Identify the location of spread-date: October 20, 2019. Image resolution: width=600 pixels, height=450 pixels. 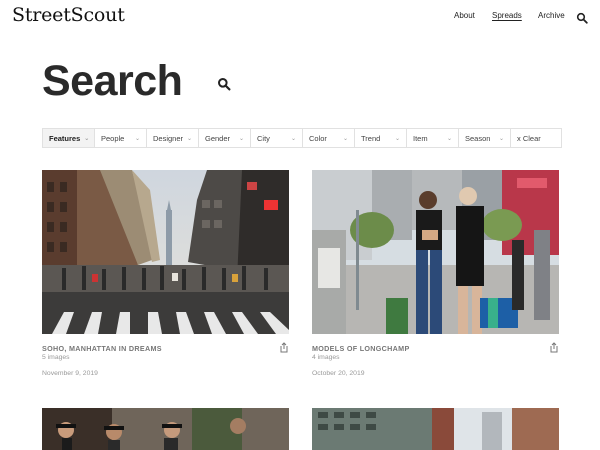
(338, 373).